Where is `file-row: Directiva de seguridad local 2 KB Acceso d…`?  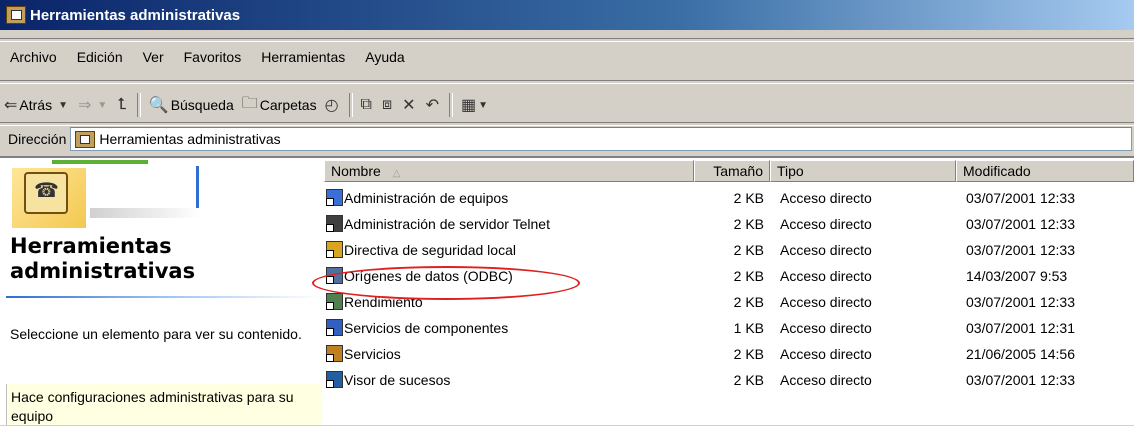 file-row: Directiva de seguridad local 2 KB Acceso d… is located at coordinates (729, 250).